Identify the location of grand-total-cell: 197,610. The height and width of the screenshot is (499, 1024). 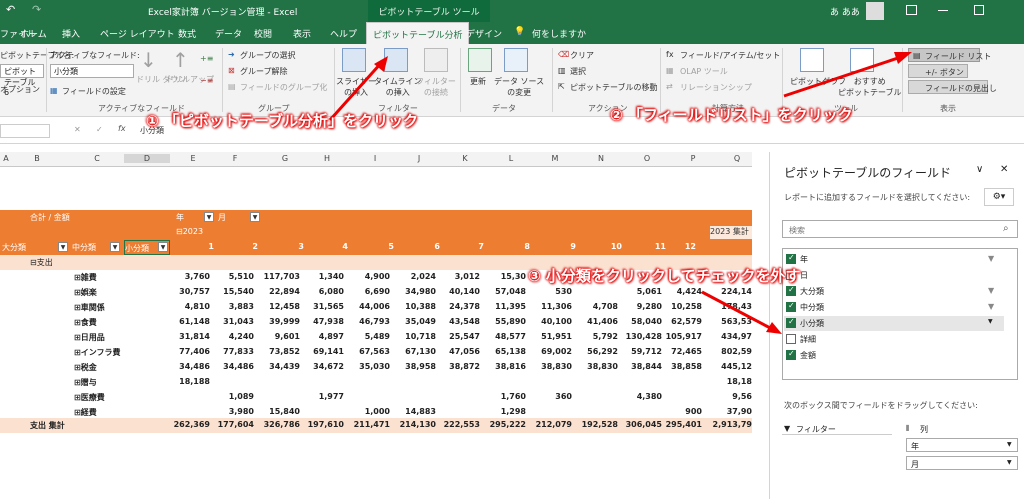
(325, 424).